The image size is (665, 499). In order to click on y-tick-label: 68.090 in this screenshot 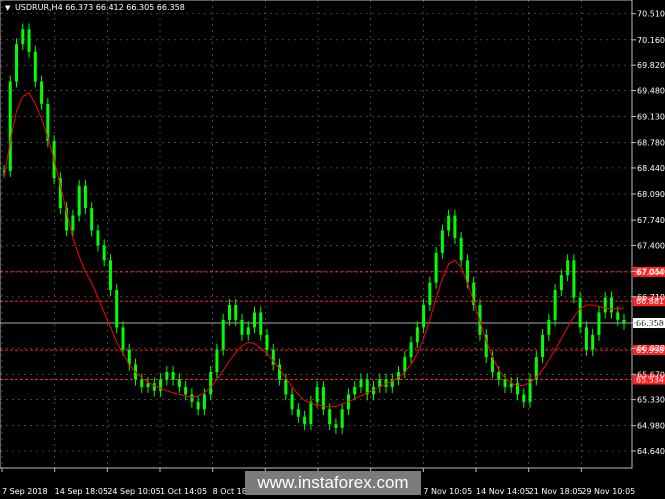, I will do `click(651, 194)`.